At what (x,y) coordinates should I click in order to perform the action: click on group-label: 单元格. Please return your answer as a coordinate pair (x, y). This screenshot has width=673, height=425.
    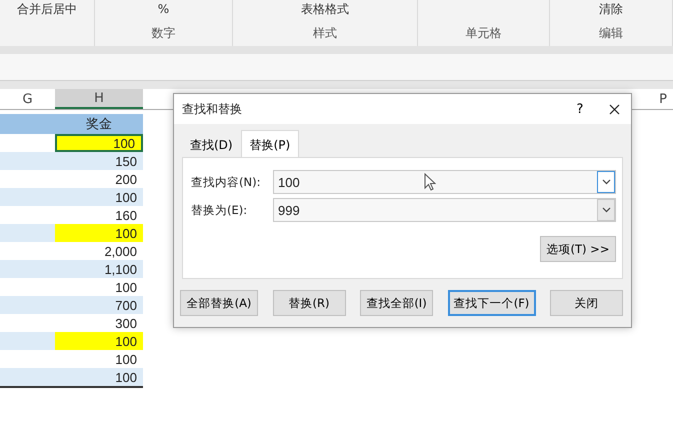
    Looking at the image, I should click on (484, 33).